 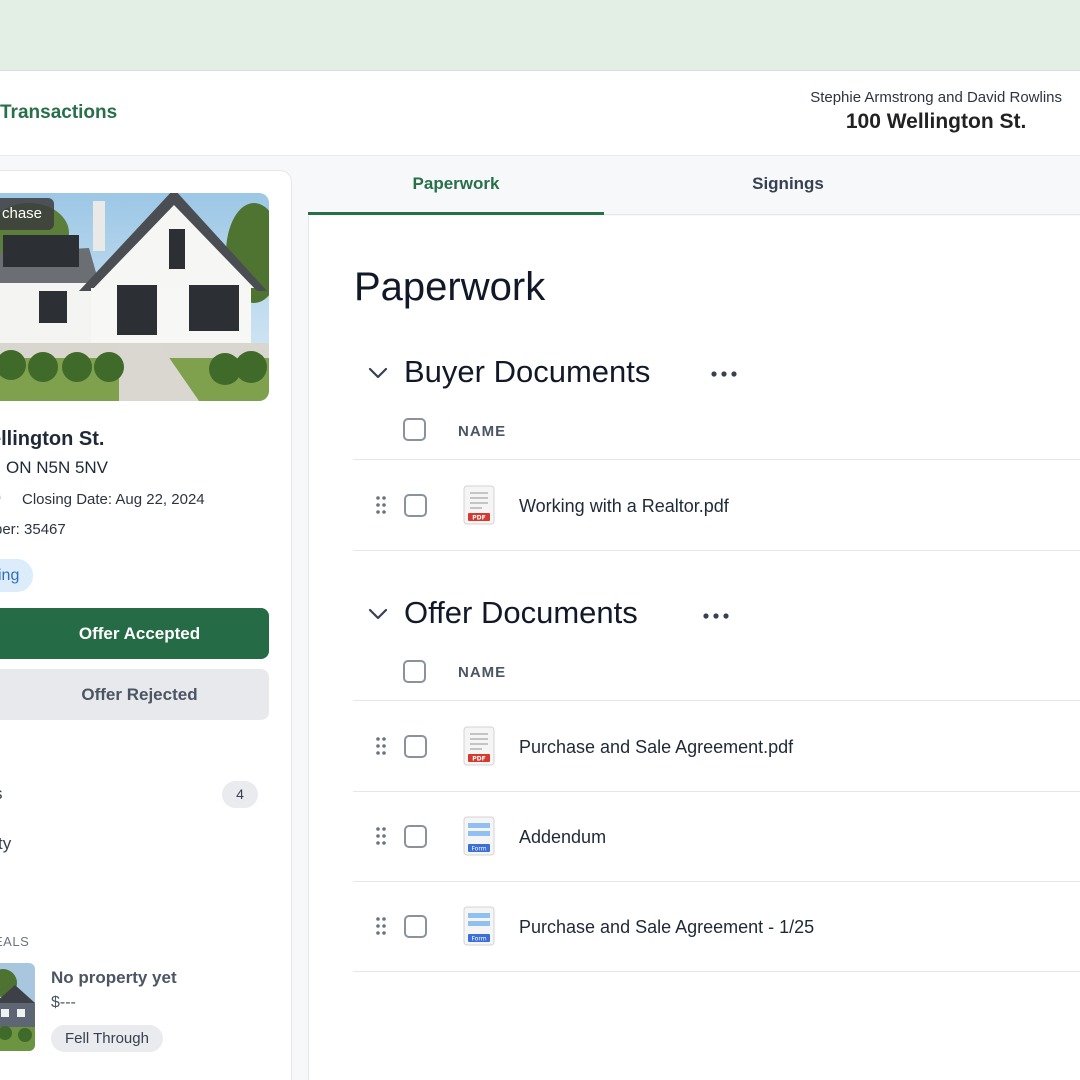 I want to click on document-name: Purchase and Sale Agreement.pdf, so click(x=656, y=747).